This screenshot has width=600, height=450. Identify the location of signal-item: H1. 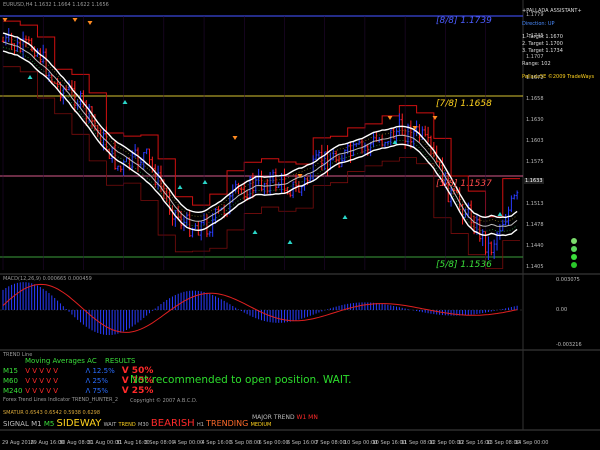
(200, 425).